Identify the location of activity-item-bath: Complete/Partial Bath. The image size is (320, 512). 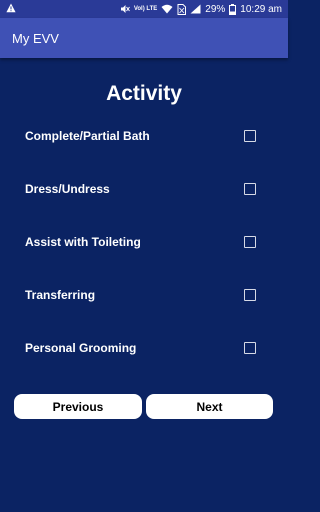
(144, 136).